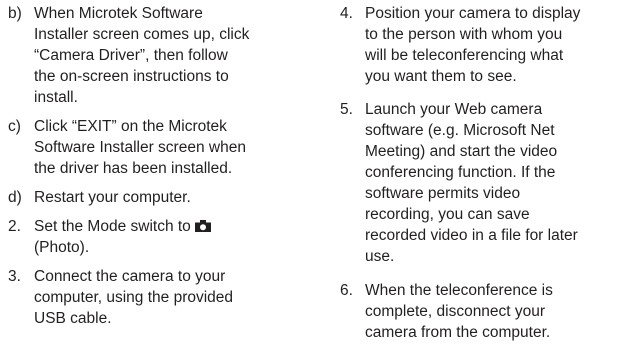 This screenshot has height=353, width=626. I want to click on step-d: d) Restart your computer., so click(158, 197).